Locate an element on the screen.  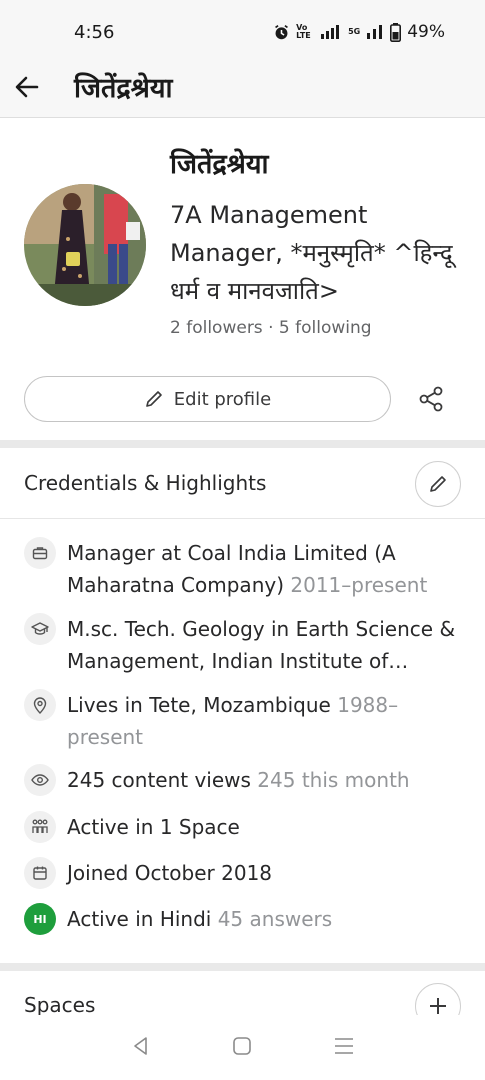
credential-item: Joined October 2018 is located at coordinates (246, 873).